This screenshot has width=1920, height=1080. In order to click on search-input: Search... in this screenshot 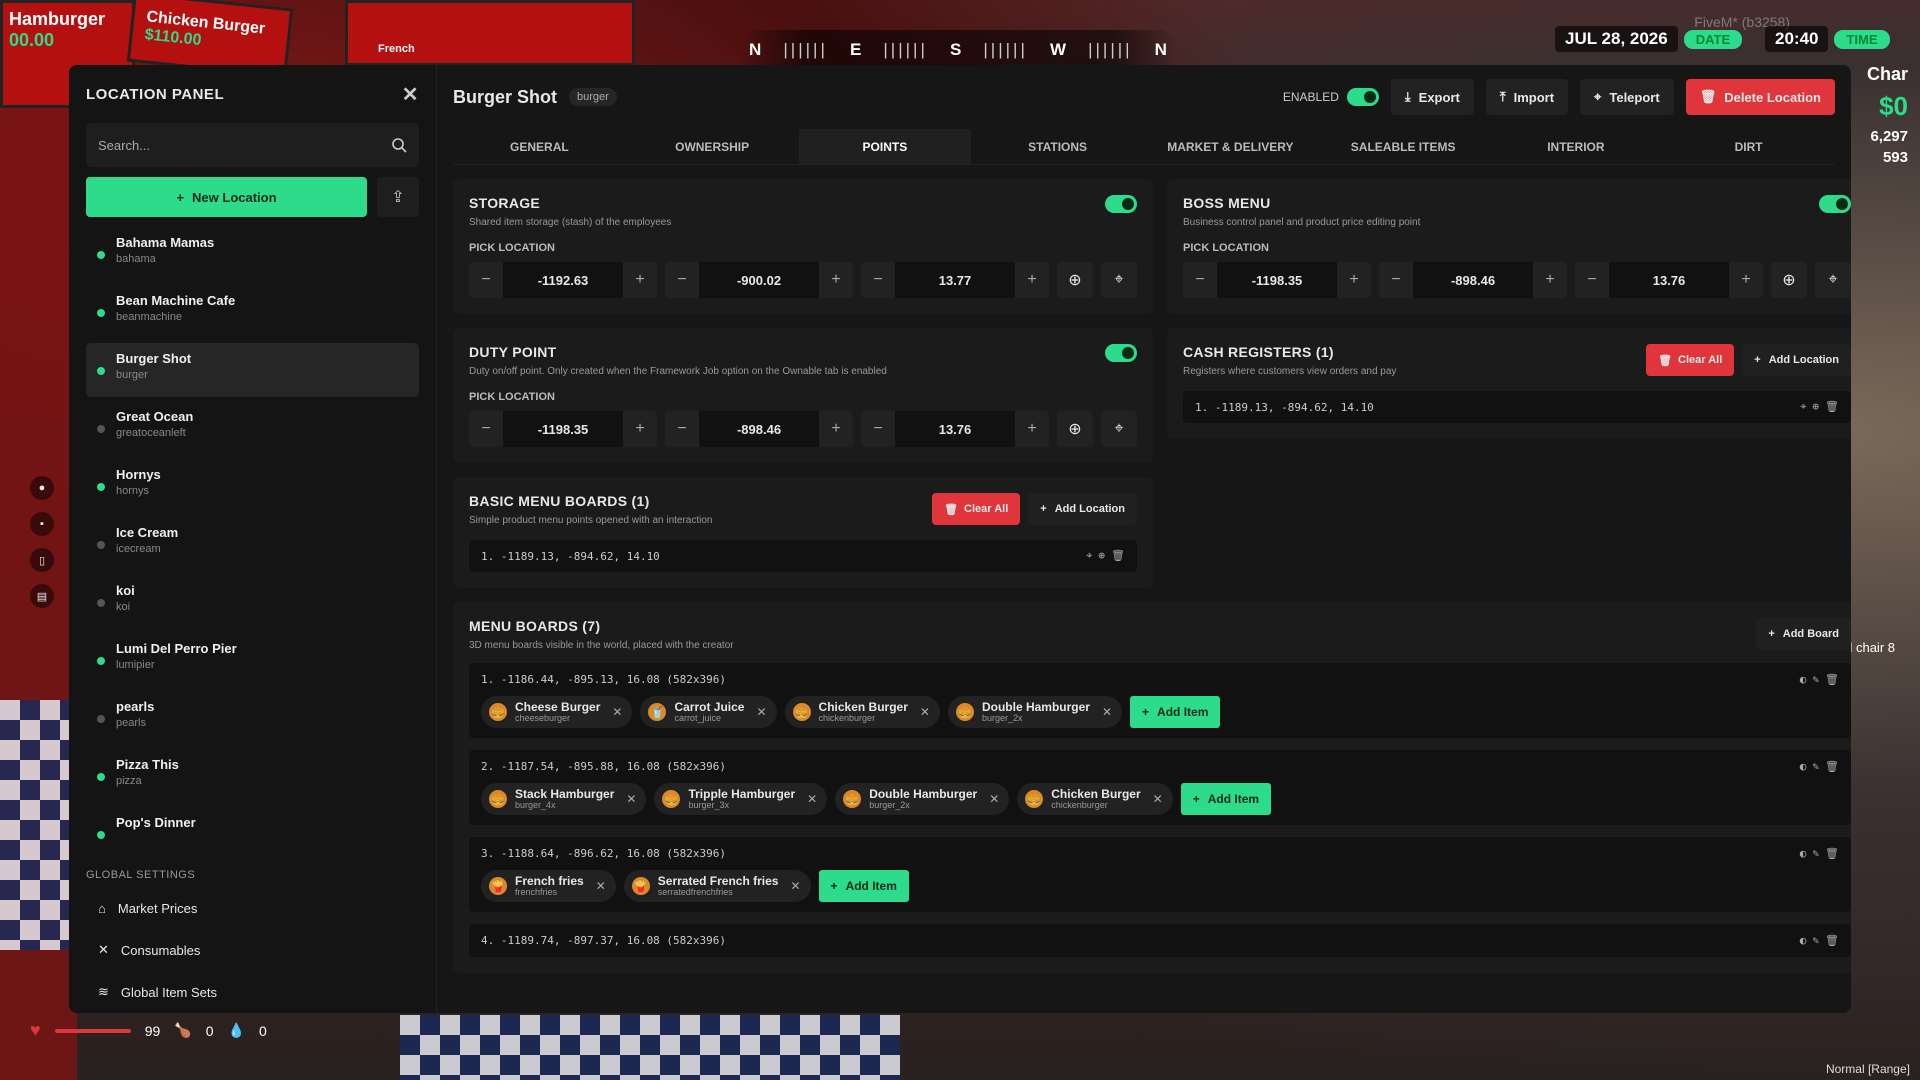, I will do `click(252, 145)`.